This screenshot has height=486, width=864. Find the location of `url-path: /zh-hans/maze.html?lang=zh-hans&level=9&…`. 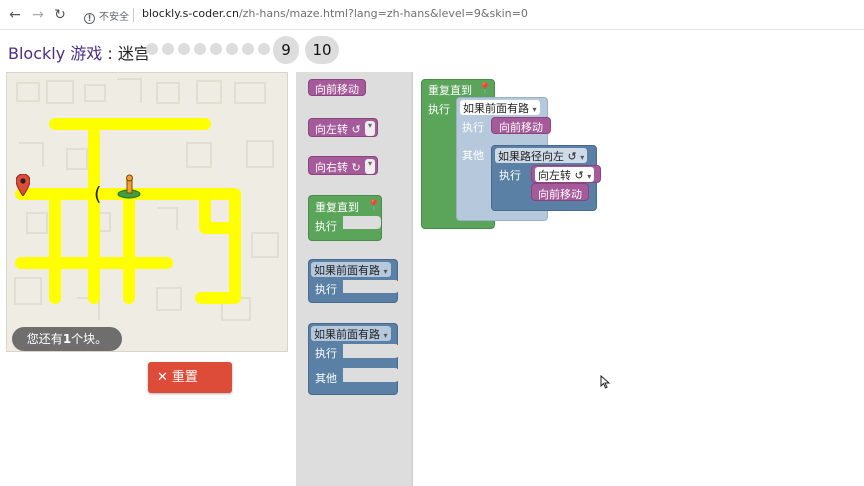

url-path: /zh-hans/maze.html?lang=zh-hans&level=9&… is located at coordinates (383, 13).